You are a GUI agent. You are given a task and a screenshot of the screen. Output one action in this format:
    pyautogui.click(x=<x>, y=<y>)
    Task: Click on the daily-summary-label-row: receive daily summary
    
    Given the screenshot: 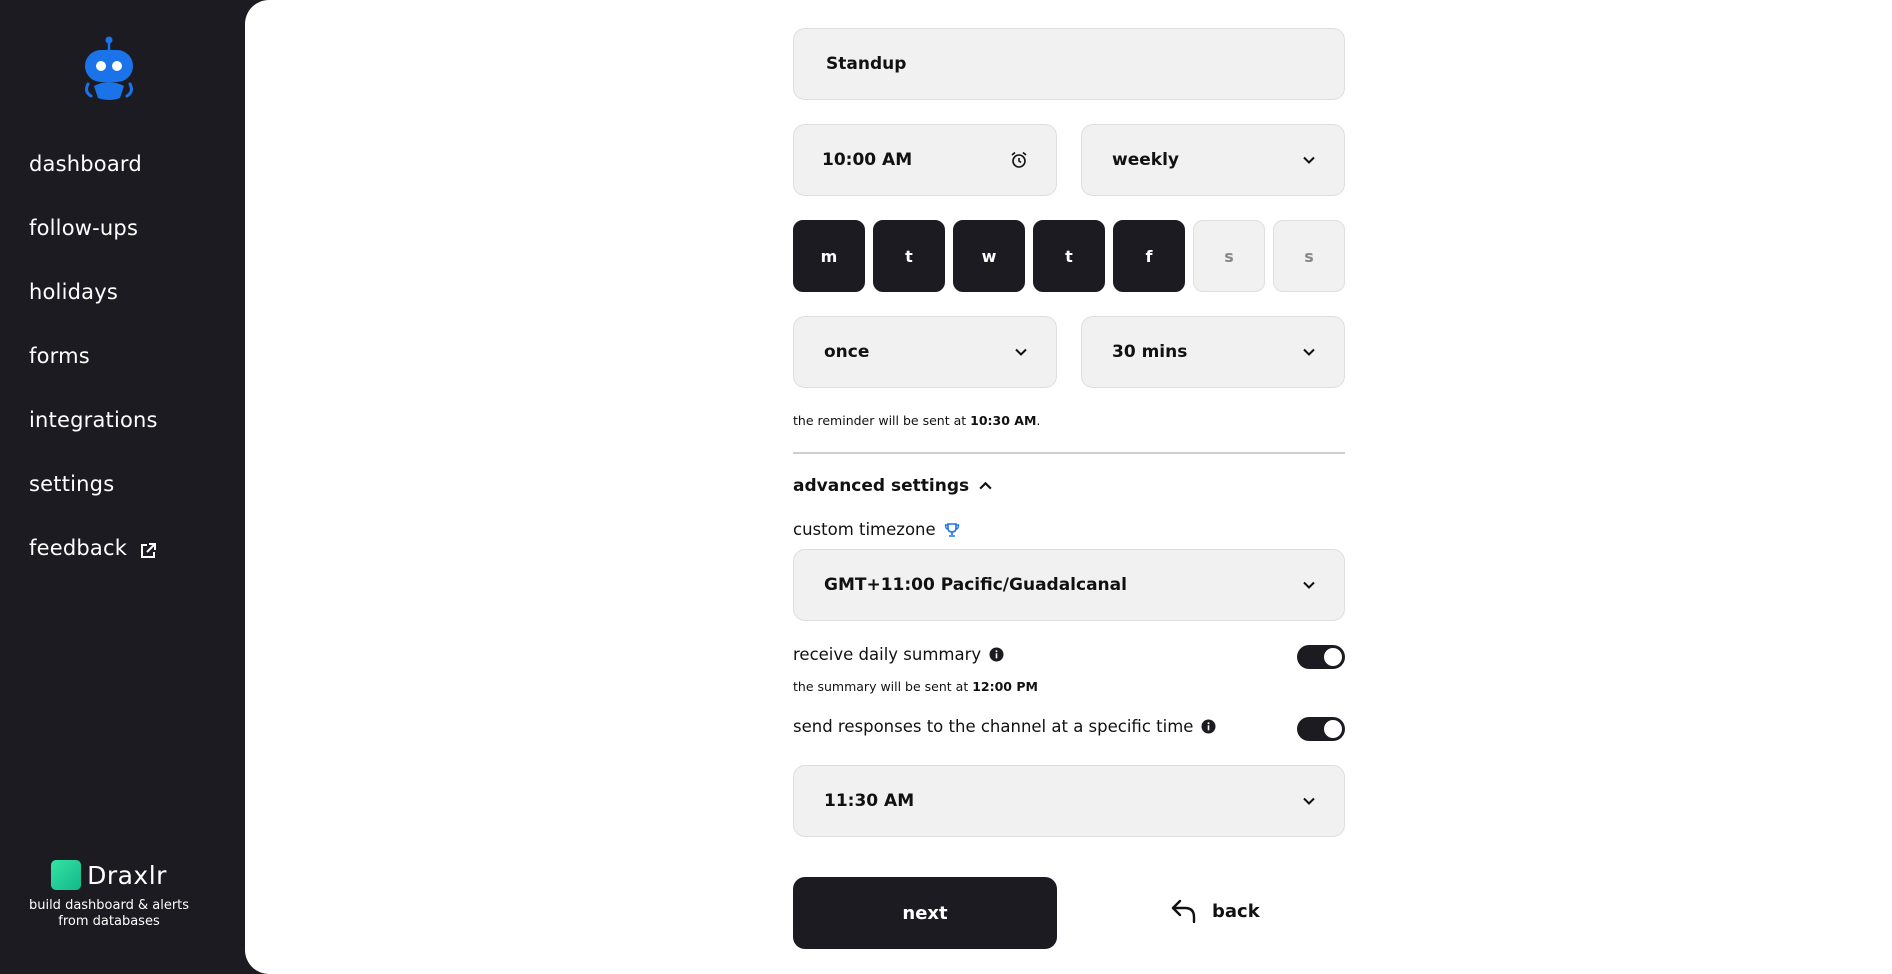 What is the action you would take?
    pyautogui.click(x=898, y=654)
    